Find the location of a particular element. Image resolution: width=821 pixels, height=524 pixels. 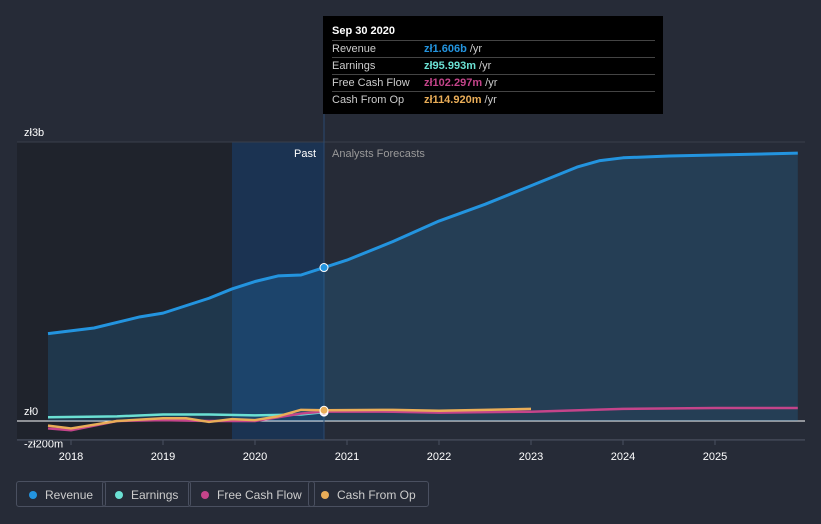

tooltip-value: zł102.297m /yr is located at coordinates (461, 83).